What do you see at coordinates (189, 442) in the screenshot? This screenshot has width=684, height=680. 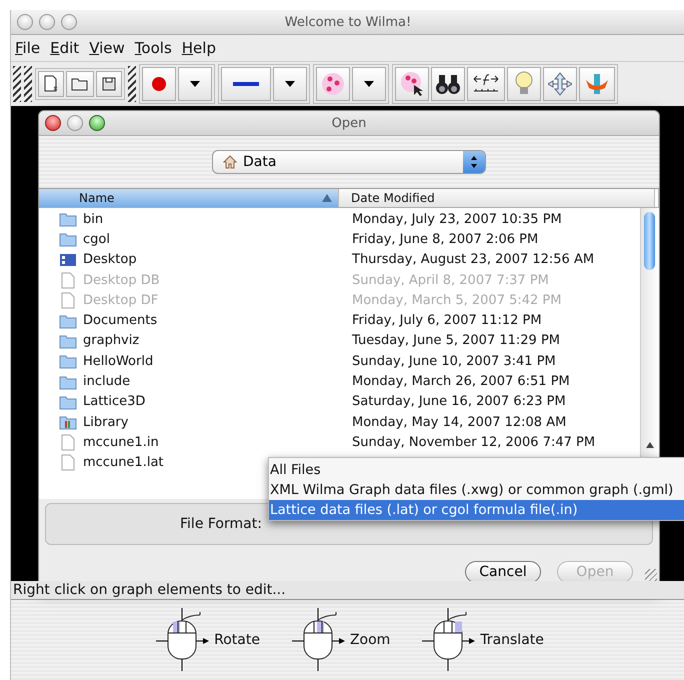 I see `file-name: mccune1.in` at bounding box center [189, 442].